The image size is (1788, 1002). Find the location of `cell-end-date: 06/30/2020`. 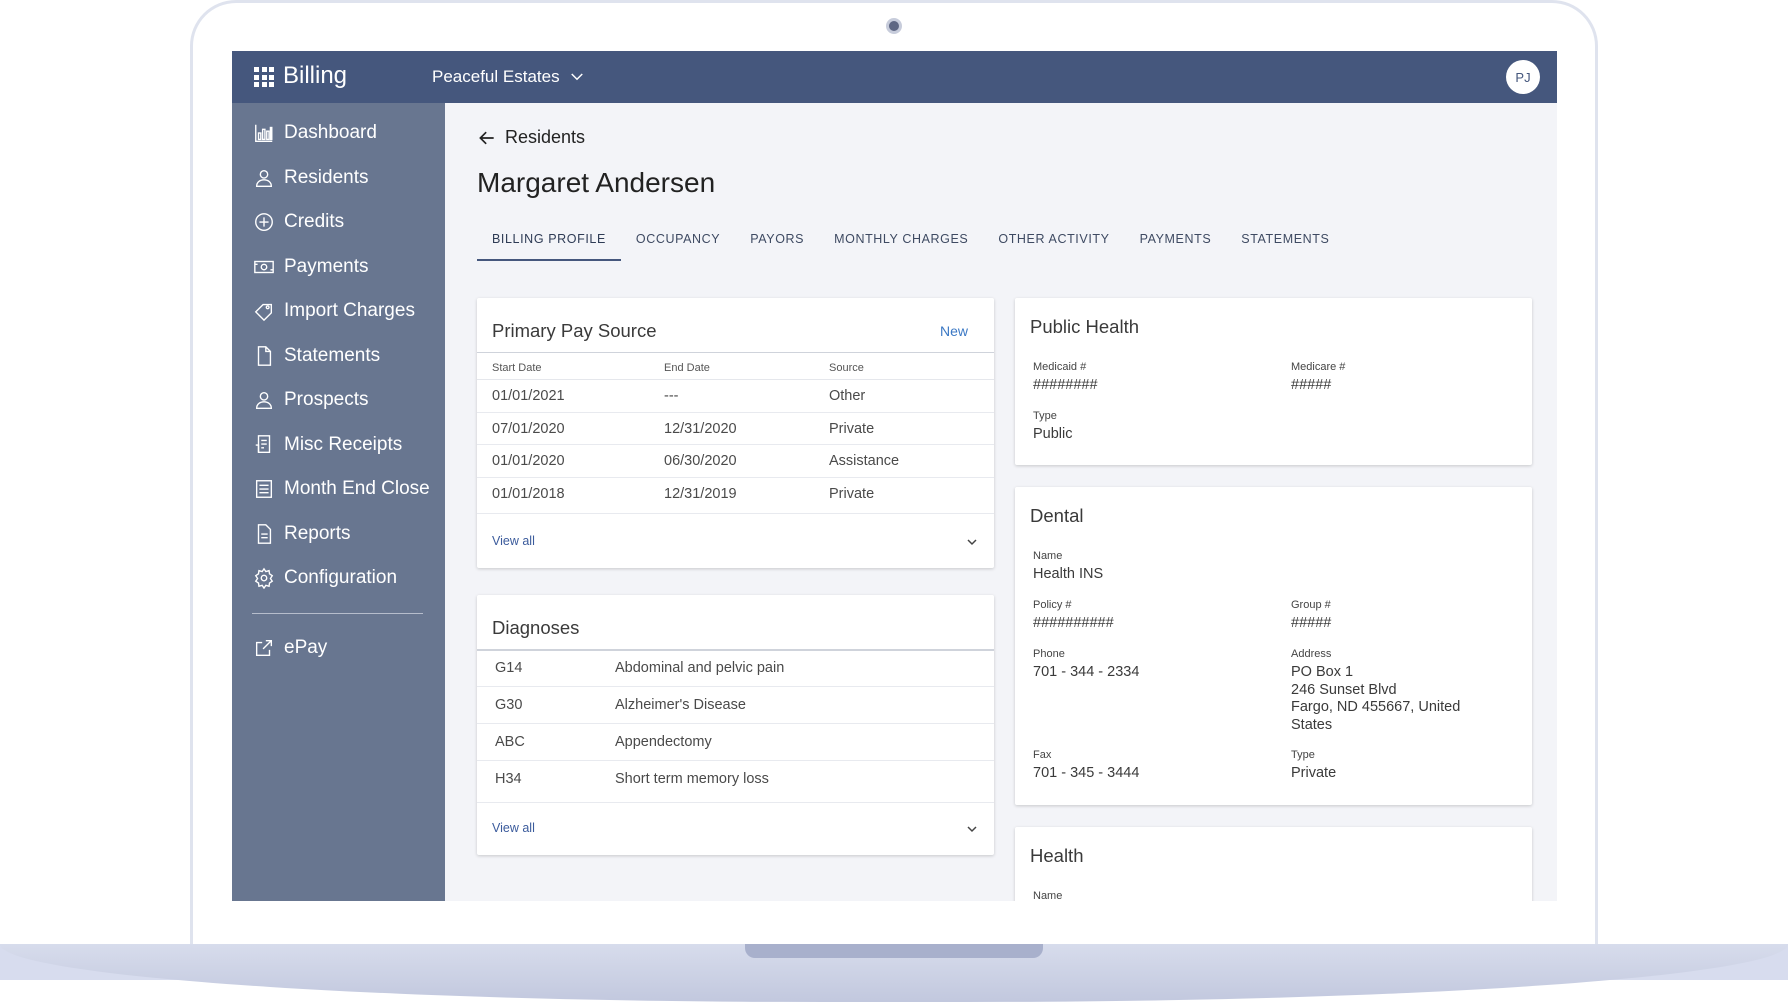

cell-end-date: 06/30/2020 is located at coordinates (700, 461).